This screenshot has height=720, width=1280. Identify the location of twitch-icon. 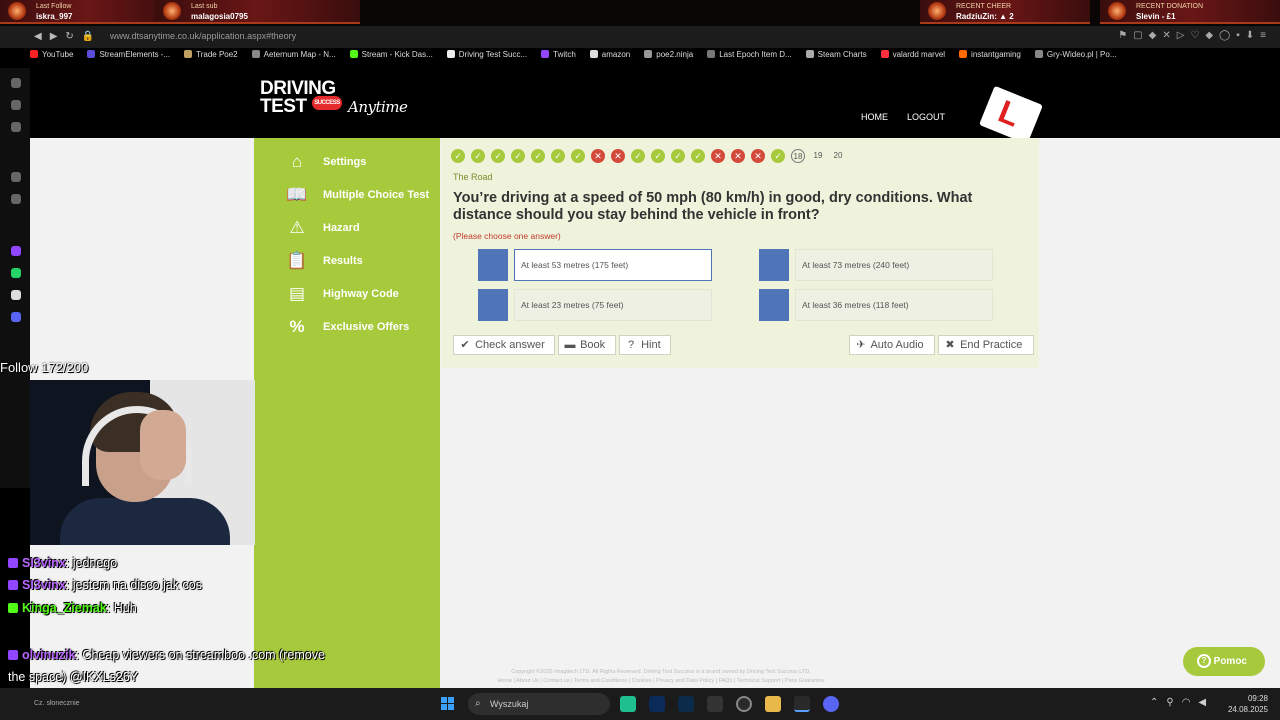
(16, 251).